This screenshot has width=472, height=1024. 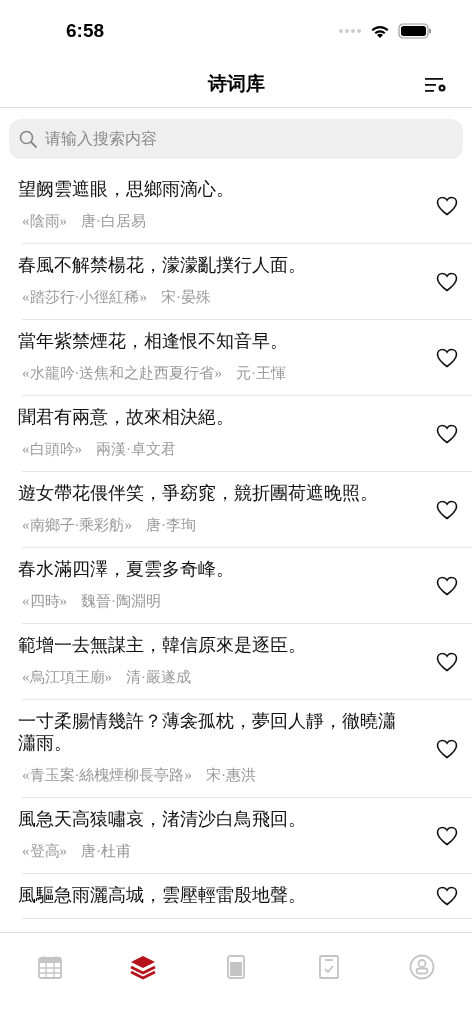 What do you see at coordinates (67, 677) in the screenshot?
I see `poem-title: «烏江項王廟»` at bounding box center [67, 677].